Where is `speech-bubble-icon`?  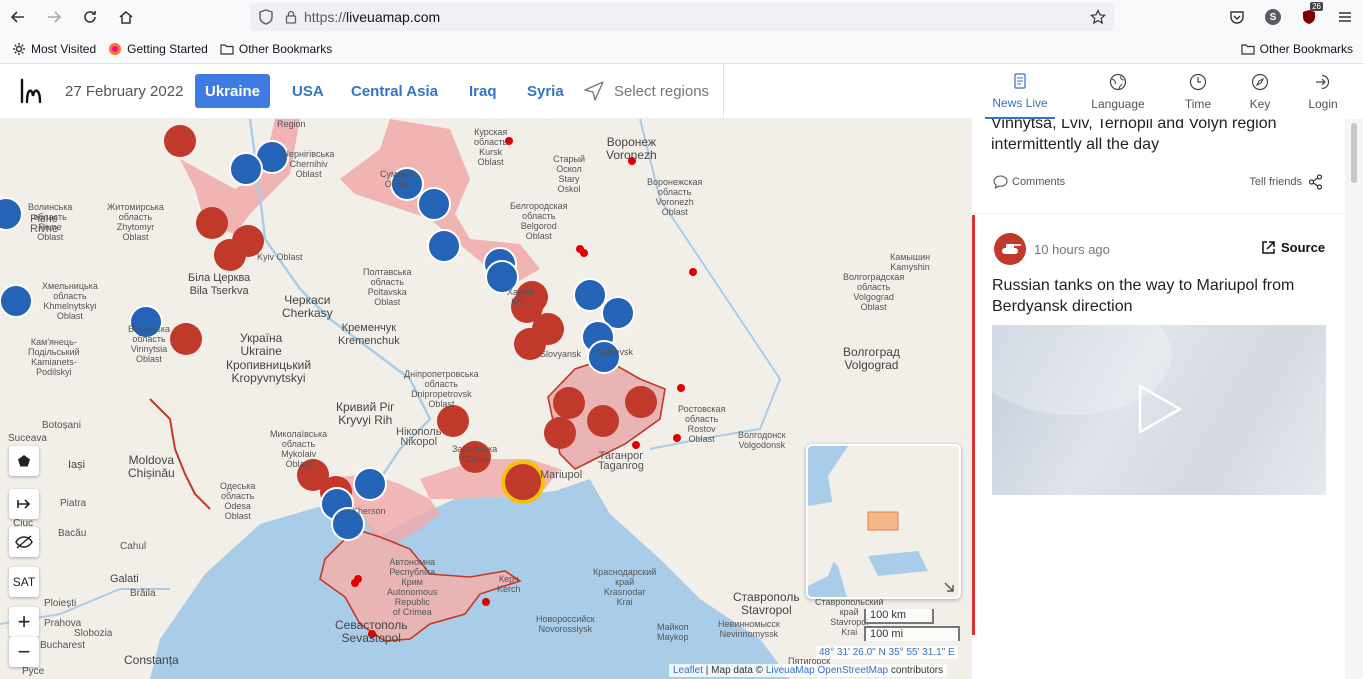
speech-bubble-icon is located at coordinates (1000, 182).